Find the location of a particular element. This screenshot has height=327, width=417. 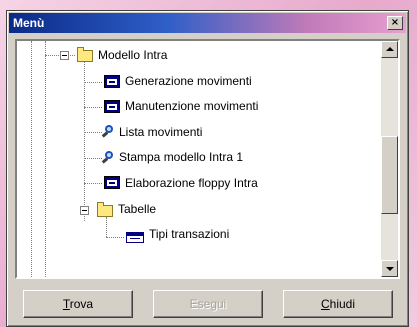

close-button: × is located at coordinates (395, 23).